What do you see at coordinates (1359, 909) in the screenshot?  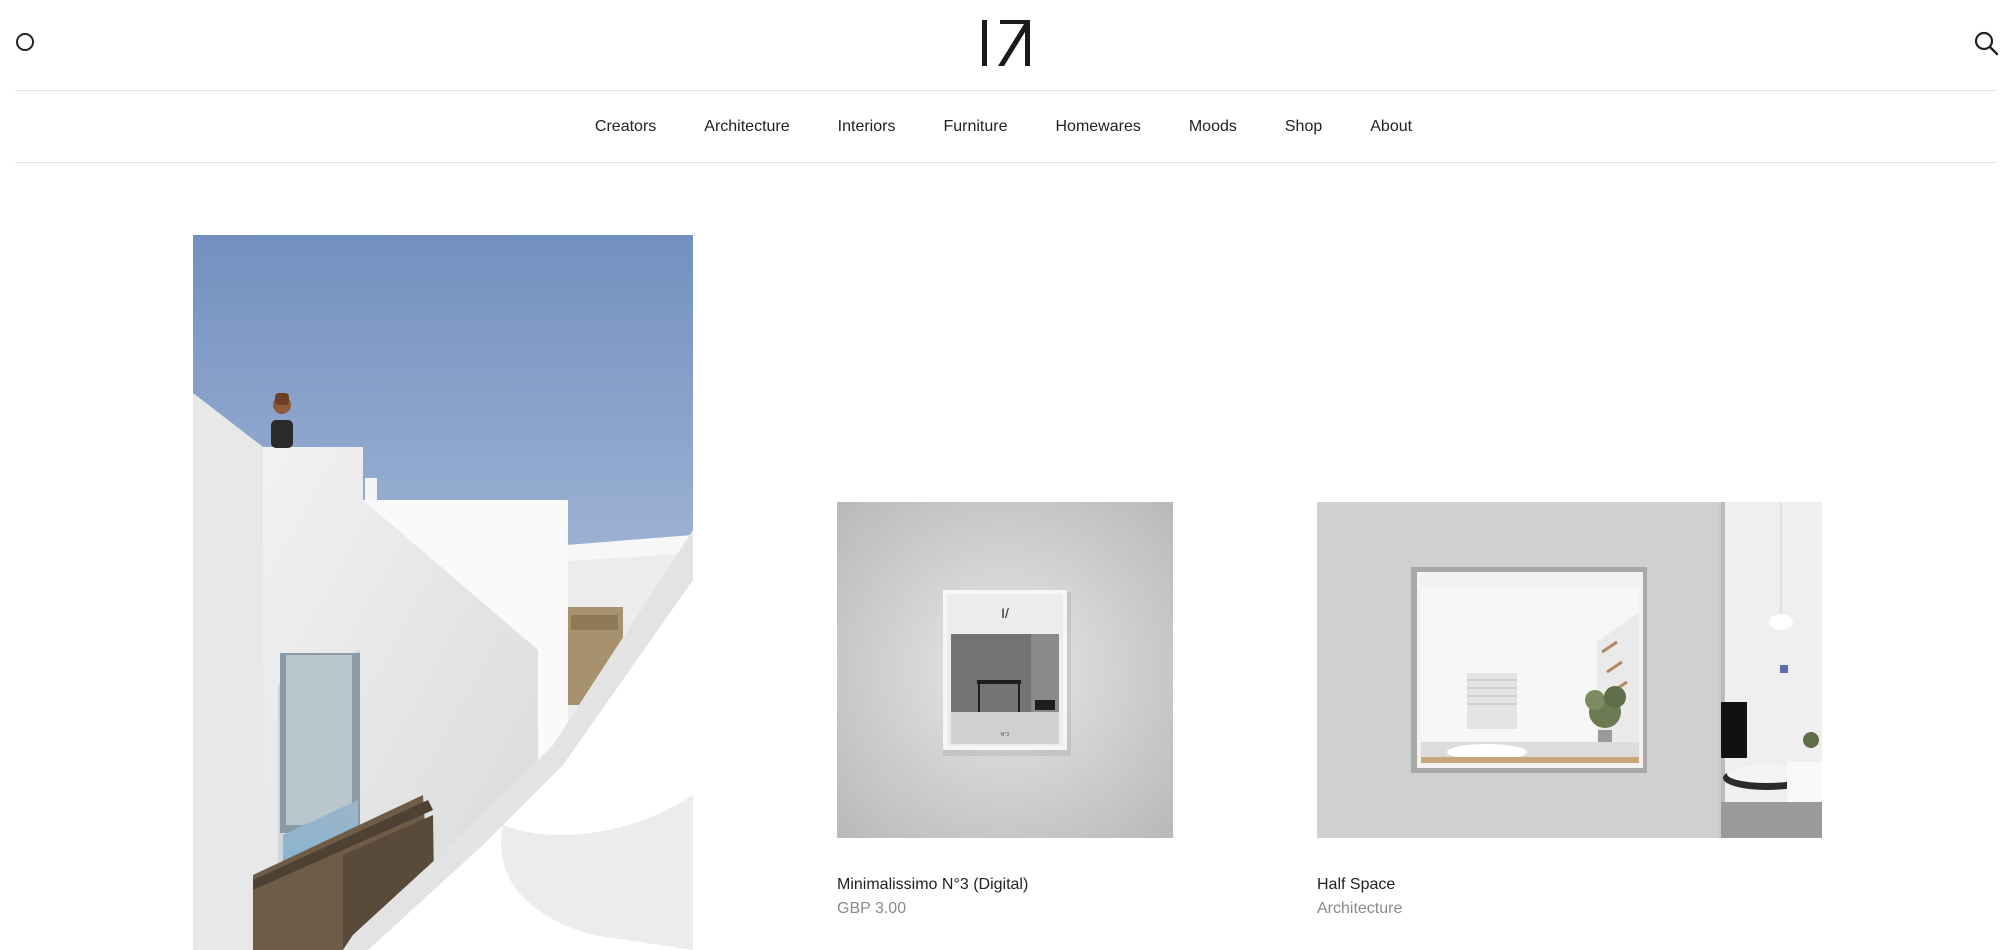 I see `card-category: Architecture` at bounding box center [1359, 909].